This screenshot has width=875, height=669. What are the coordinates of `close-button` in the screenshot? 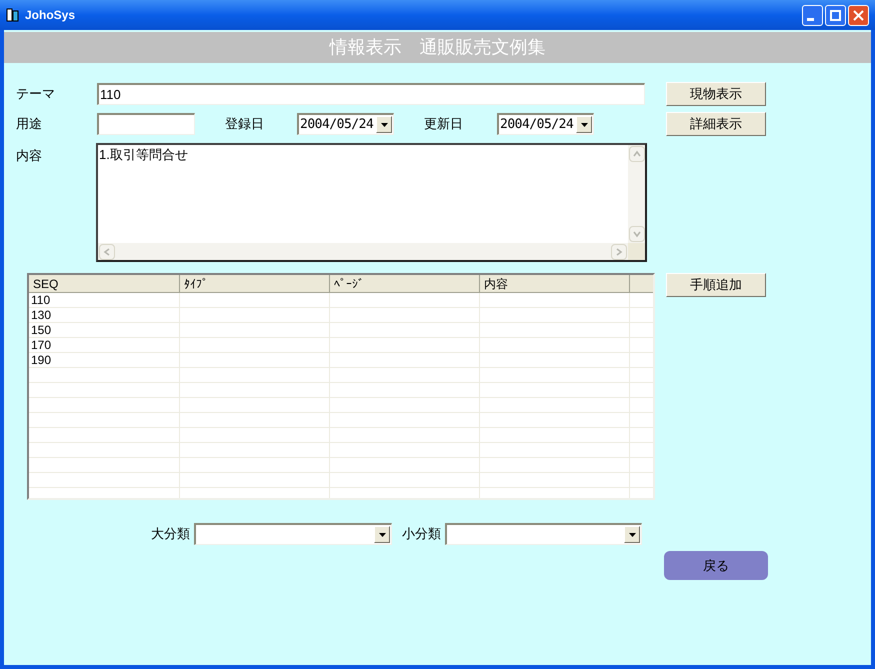 It's located at (858, 15).